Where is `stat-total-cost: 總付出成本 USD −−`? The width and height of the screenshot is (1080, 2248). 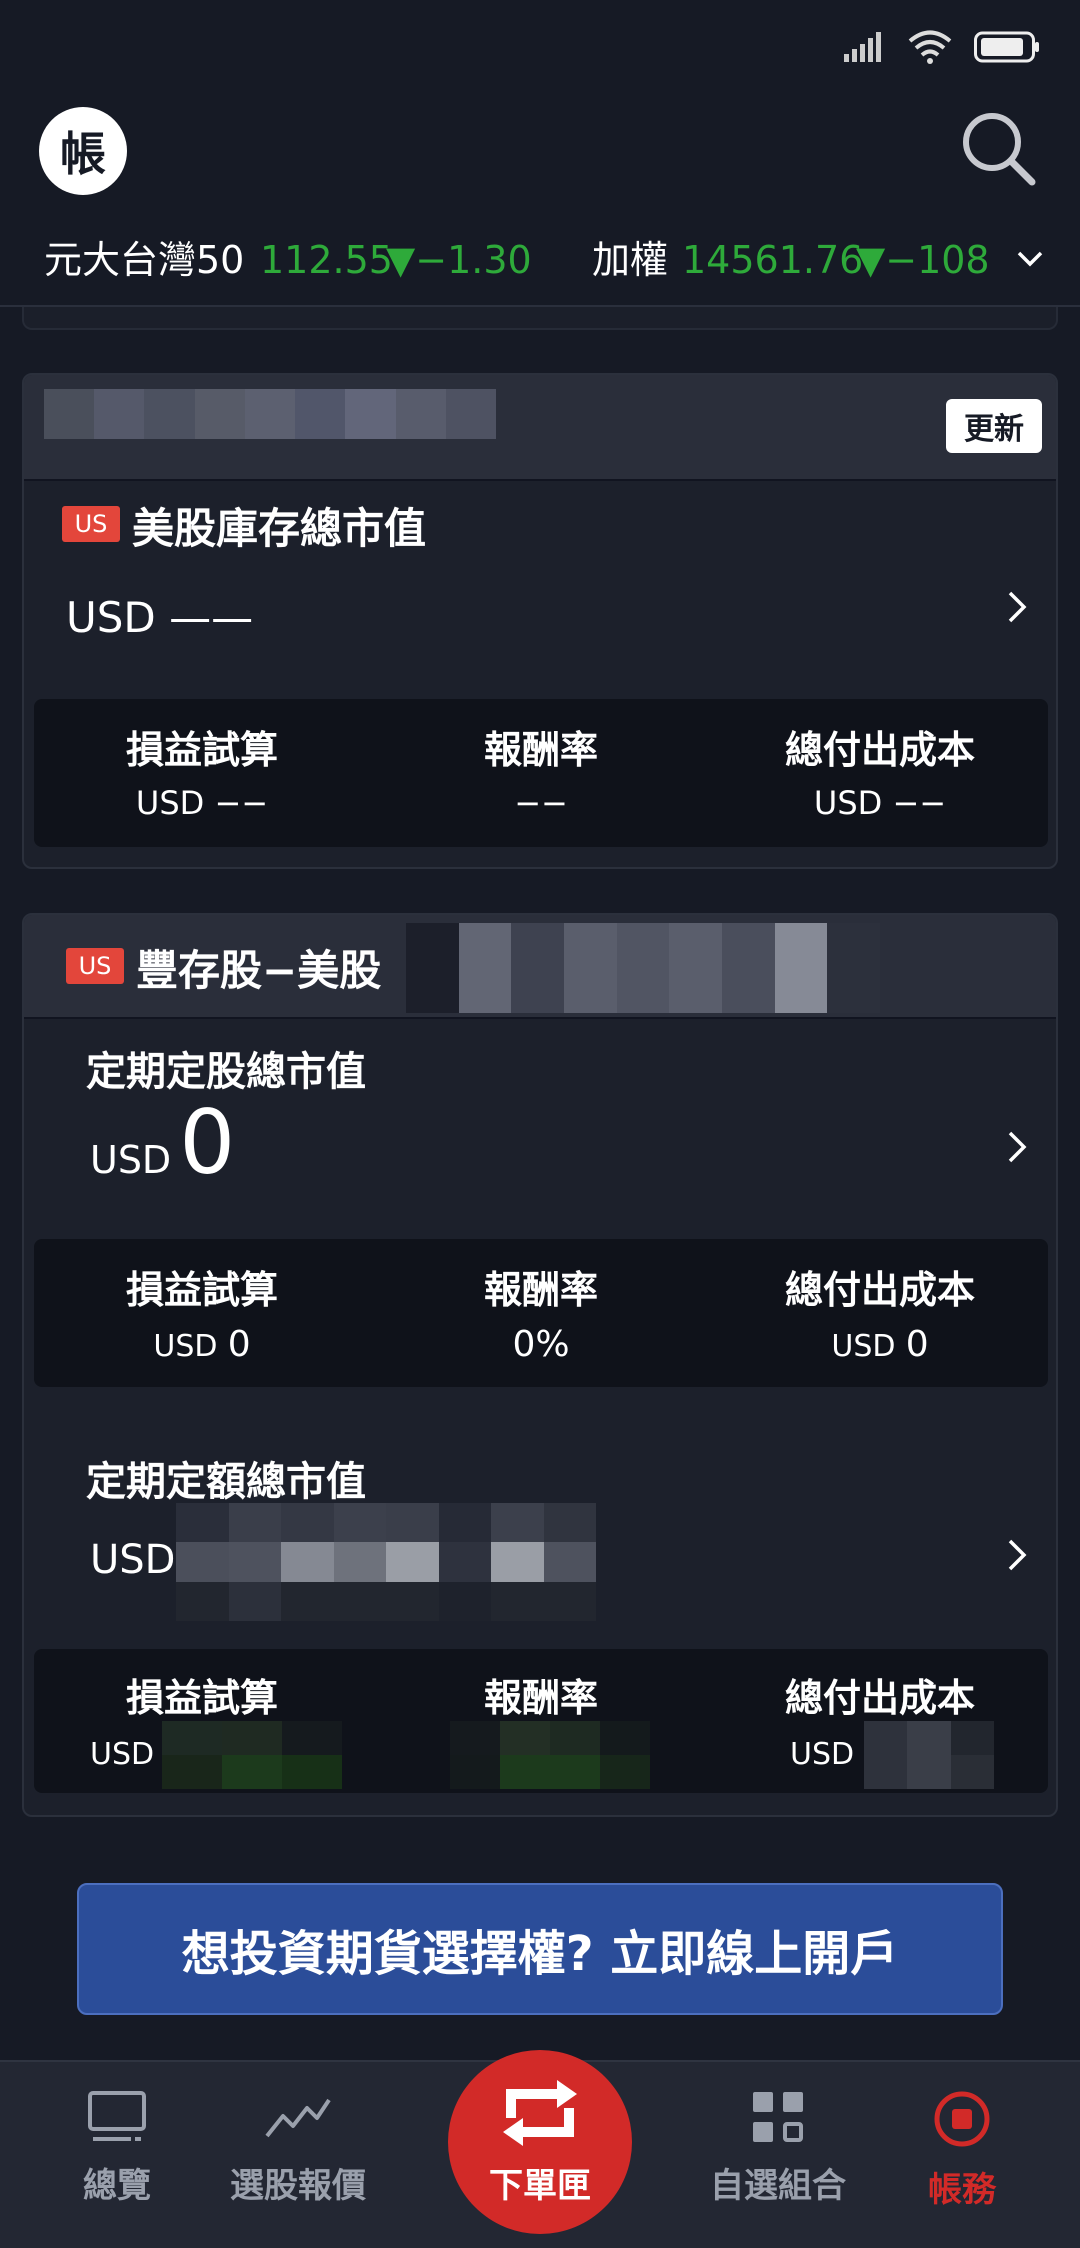
stat-total-cost: 總付出成本 USD −− is located at coordinates (879, 775).